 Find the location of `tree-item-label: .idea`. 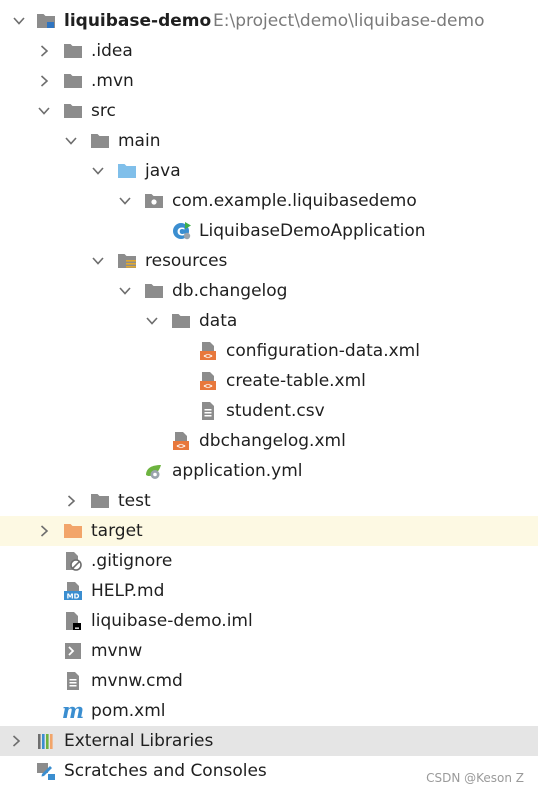

tree-item-label: .idea is located at coordinates (112, 51).